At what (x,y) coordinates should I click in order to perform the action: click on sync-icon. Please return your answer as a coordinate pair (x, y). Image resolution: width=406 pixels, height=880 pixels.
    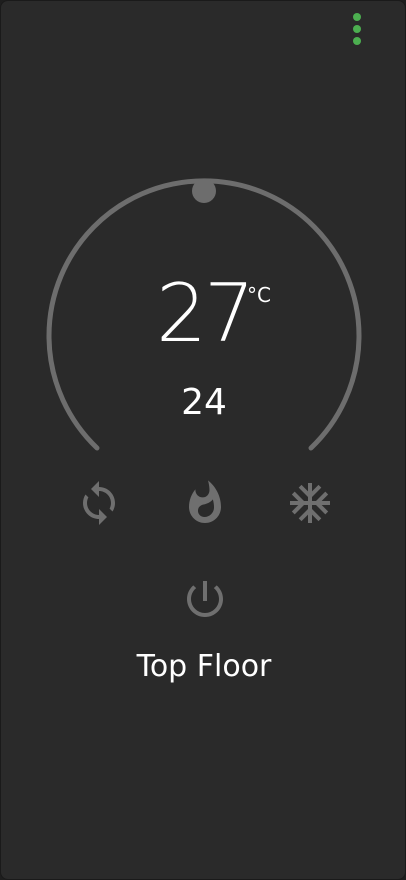
    Looking at the image, I should click on (99, 503).